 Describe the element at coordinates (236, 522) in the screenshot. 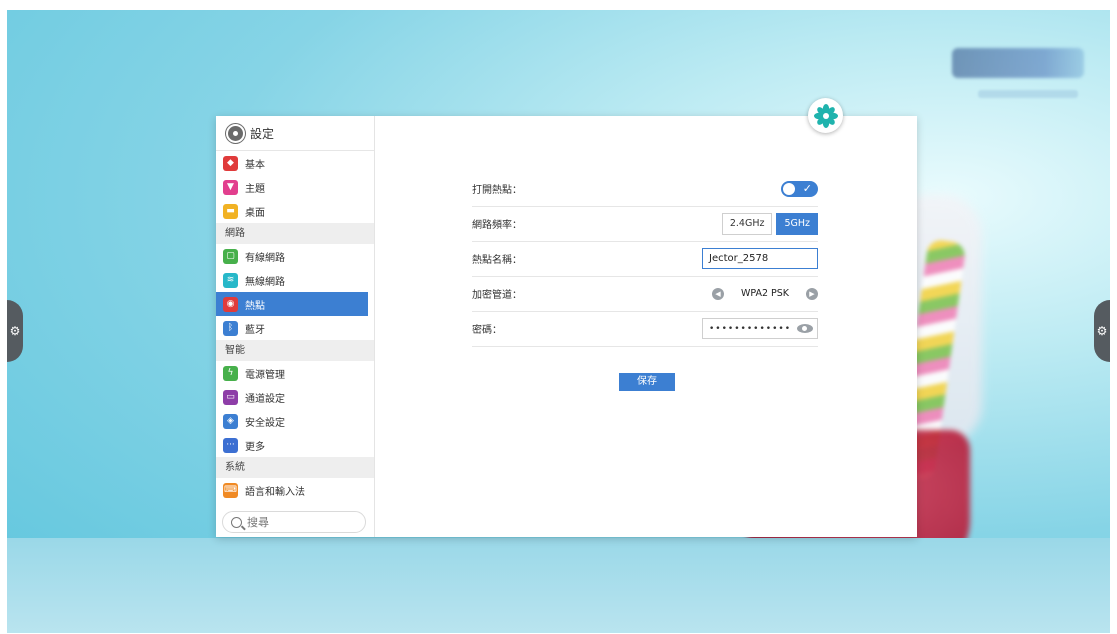

I see `search-icon` at that location.